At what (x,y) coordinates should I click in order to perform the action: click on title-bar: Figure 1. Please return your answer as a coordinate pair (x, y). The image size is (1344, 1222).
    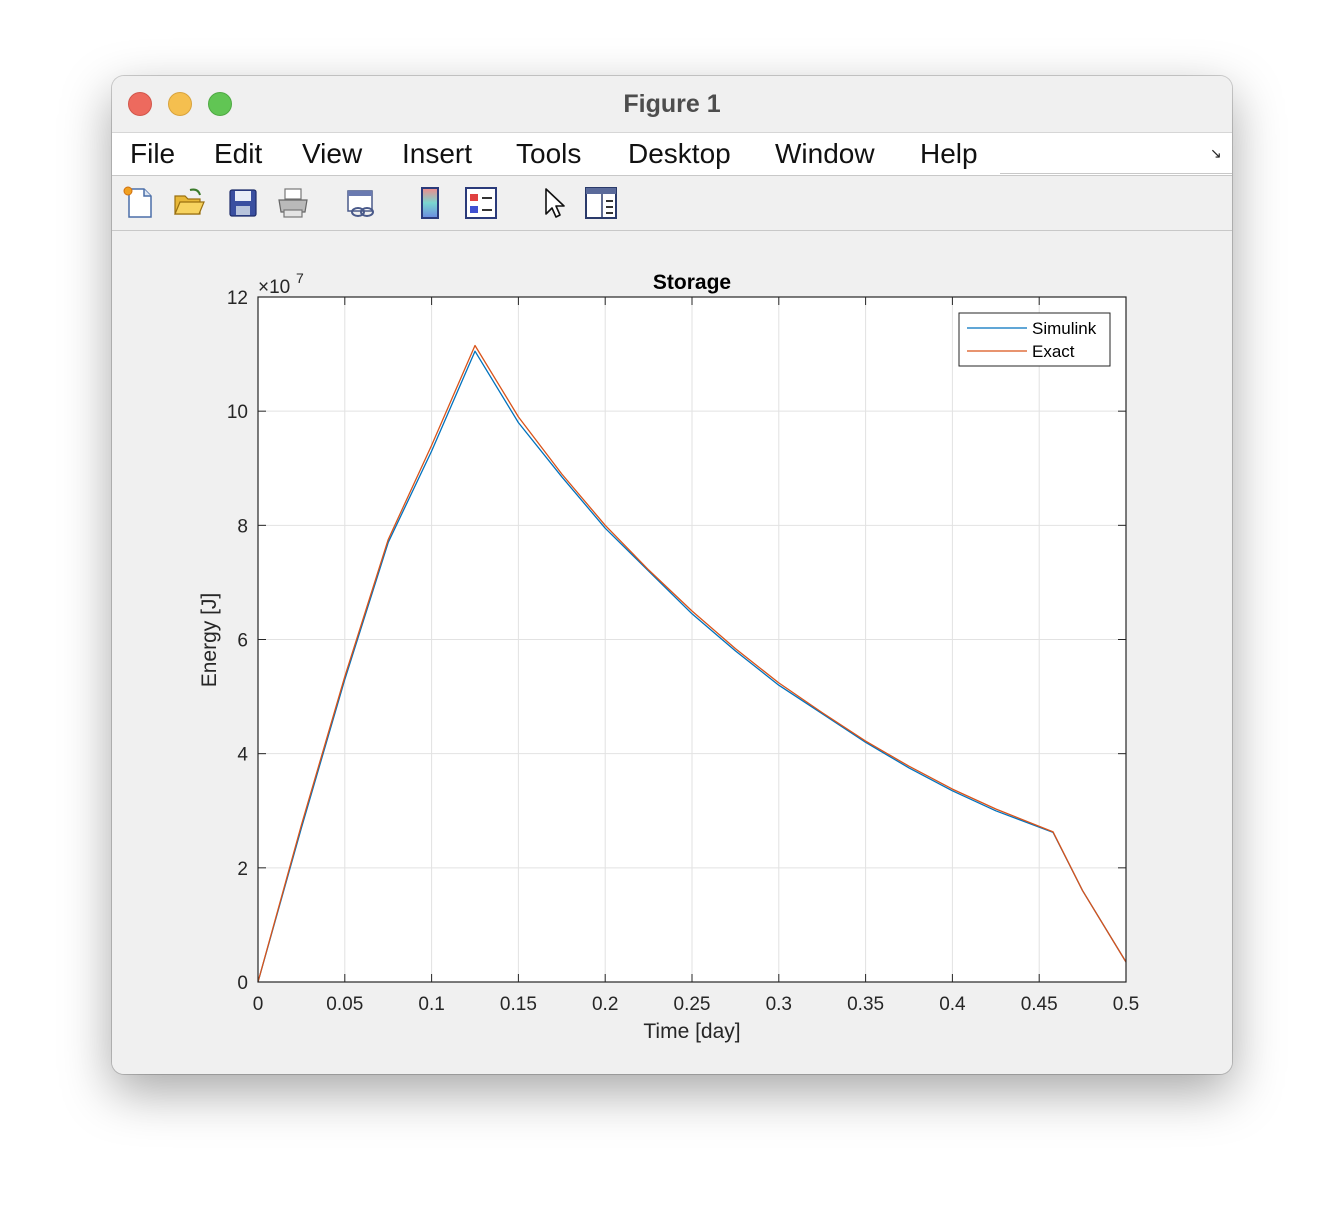
    Looking at the image, I should click on (672, 104).